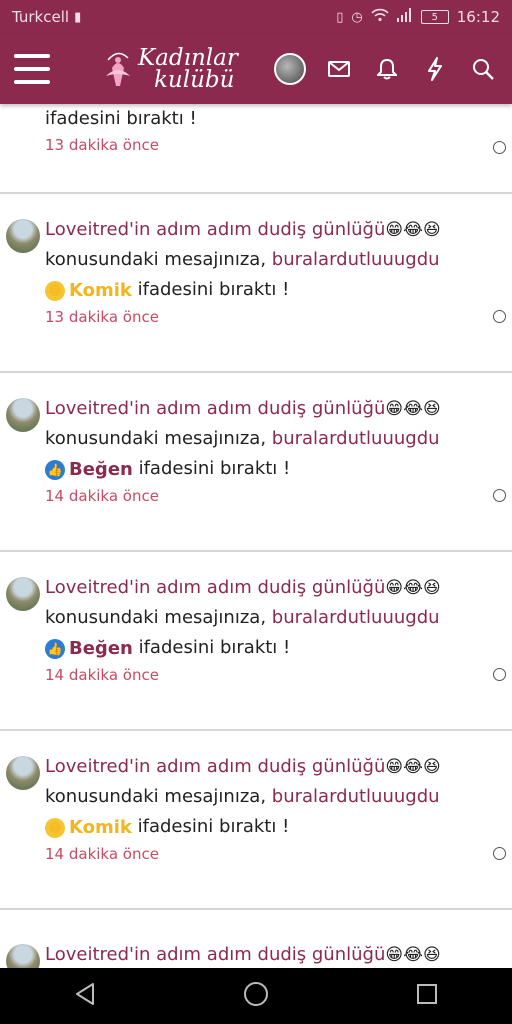 This screenshot has width=512, height=1024. I want to click on logo-text: Kadınlar kulübü, so click(188, 69).